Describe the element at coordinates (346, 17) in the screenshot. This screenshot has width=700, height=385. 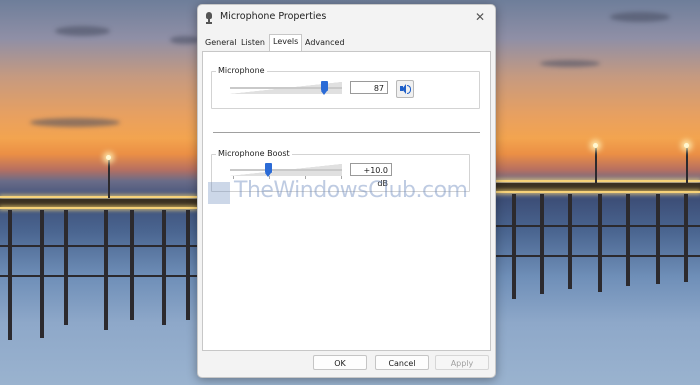
I see `title-bar: Microphone Properties ✕` at that location.